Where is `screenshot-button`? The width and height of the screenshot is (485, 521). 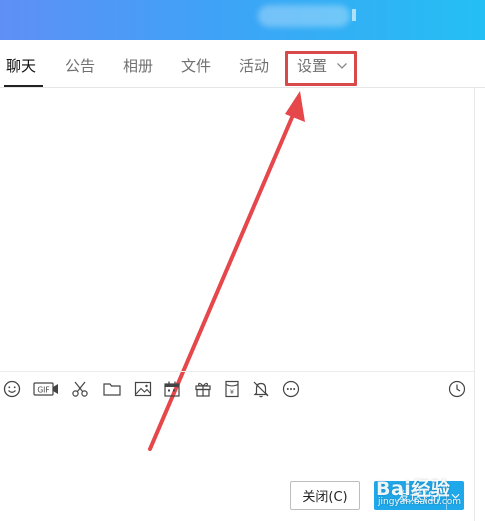 screenshot-button is located at coordinates (80, 389).